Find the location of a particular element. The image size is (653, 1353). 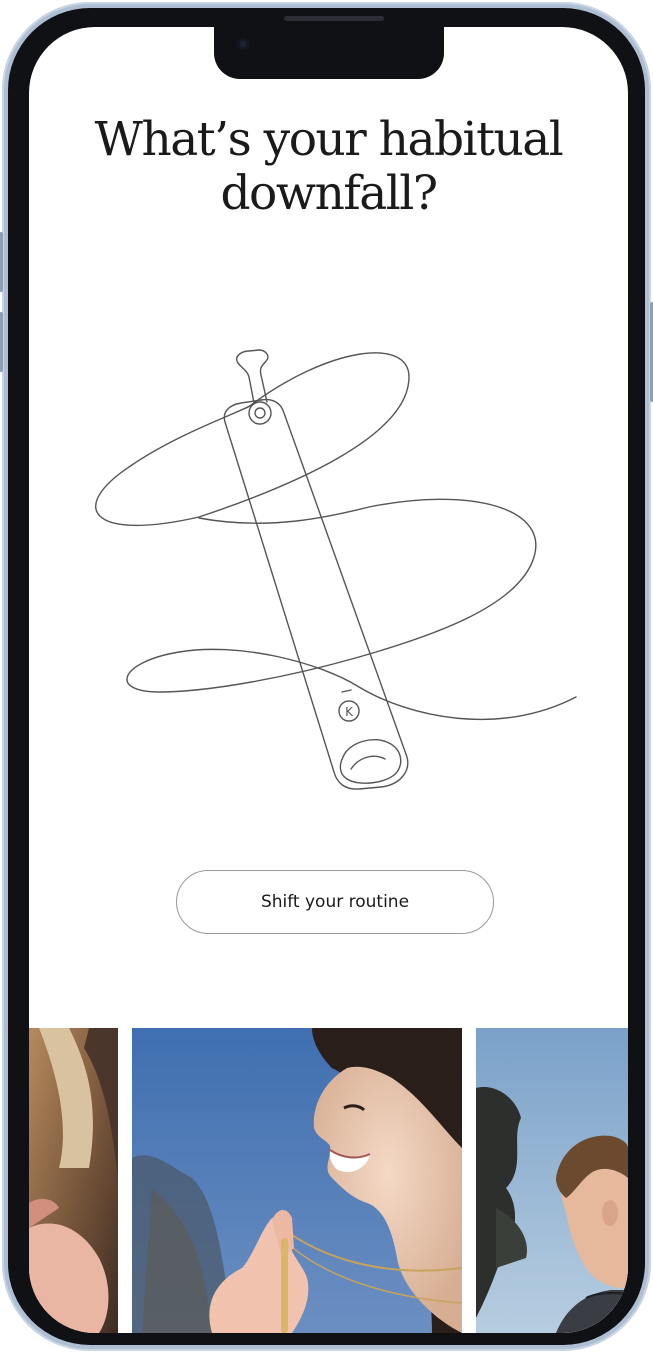

front-camera-icon is located at coordinates (243, 44).